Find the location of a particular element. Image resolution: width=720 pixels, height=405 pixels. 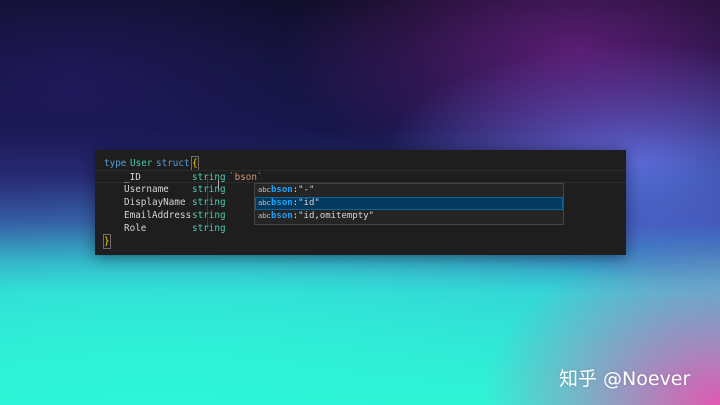

code-line-7: } is located at coordinates (360, 241).